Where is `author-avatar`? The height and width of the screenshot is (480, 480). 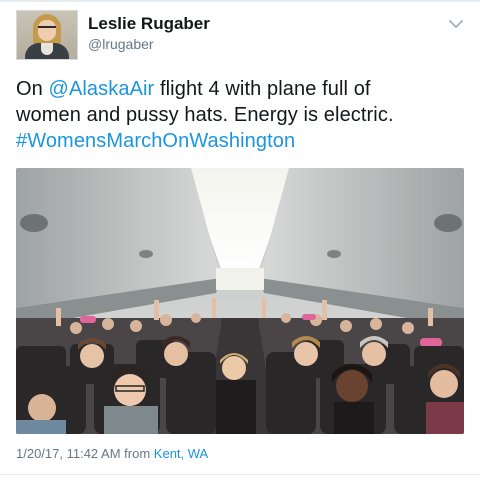
author-avatar is located at coordinates (47, 35).